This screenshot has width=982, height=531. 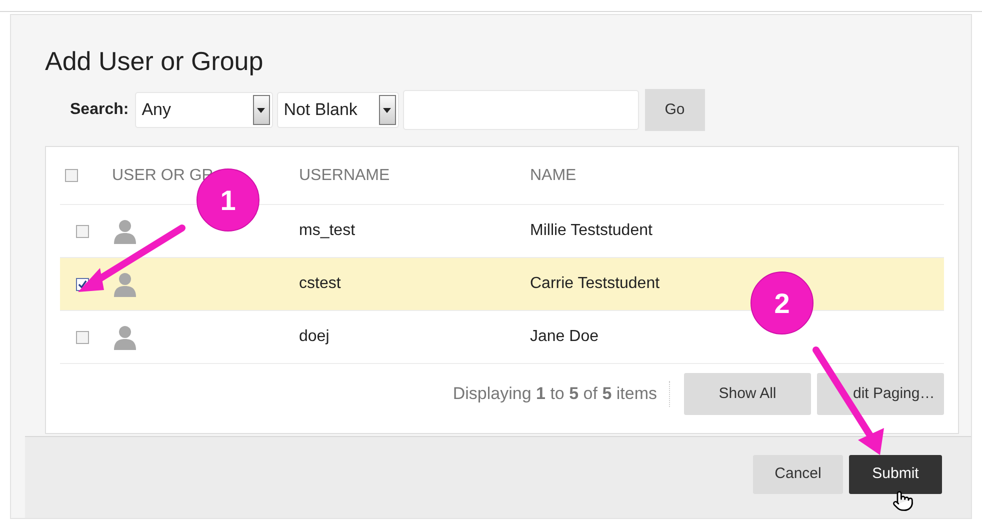 I want to click on username-cell-text: doej, so click(x=314, y=337).